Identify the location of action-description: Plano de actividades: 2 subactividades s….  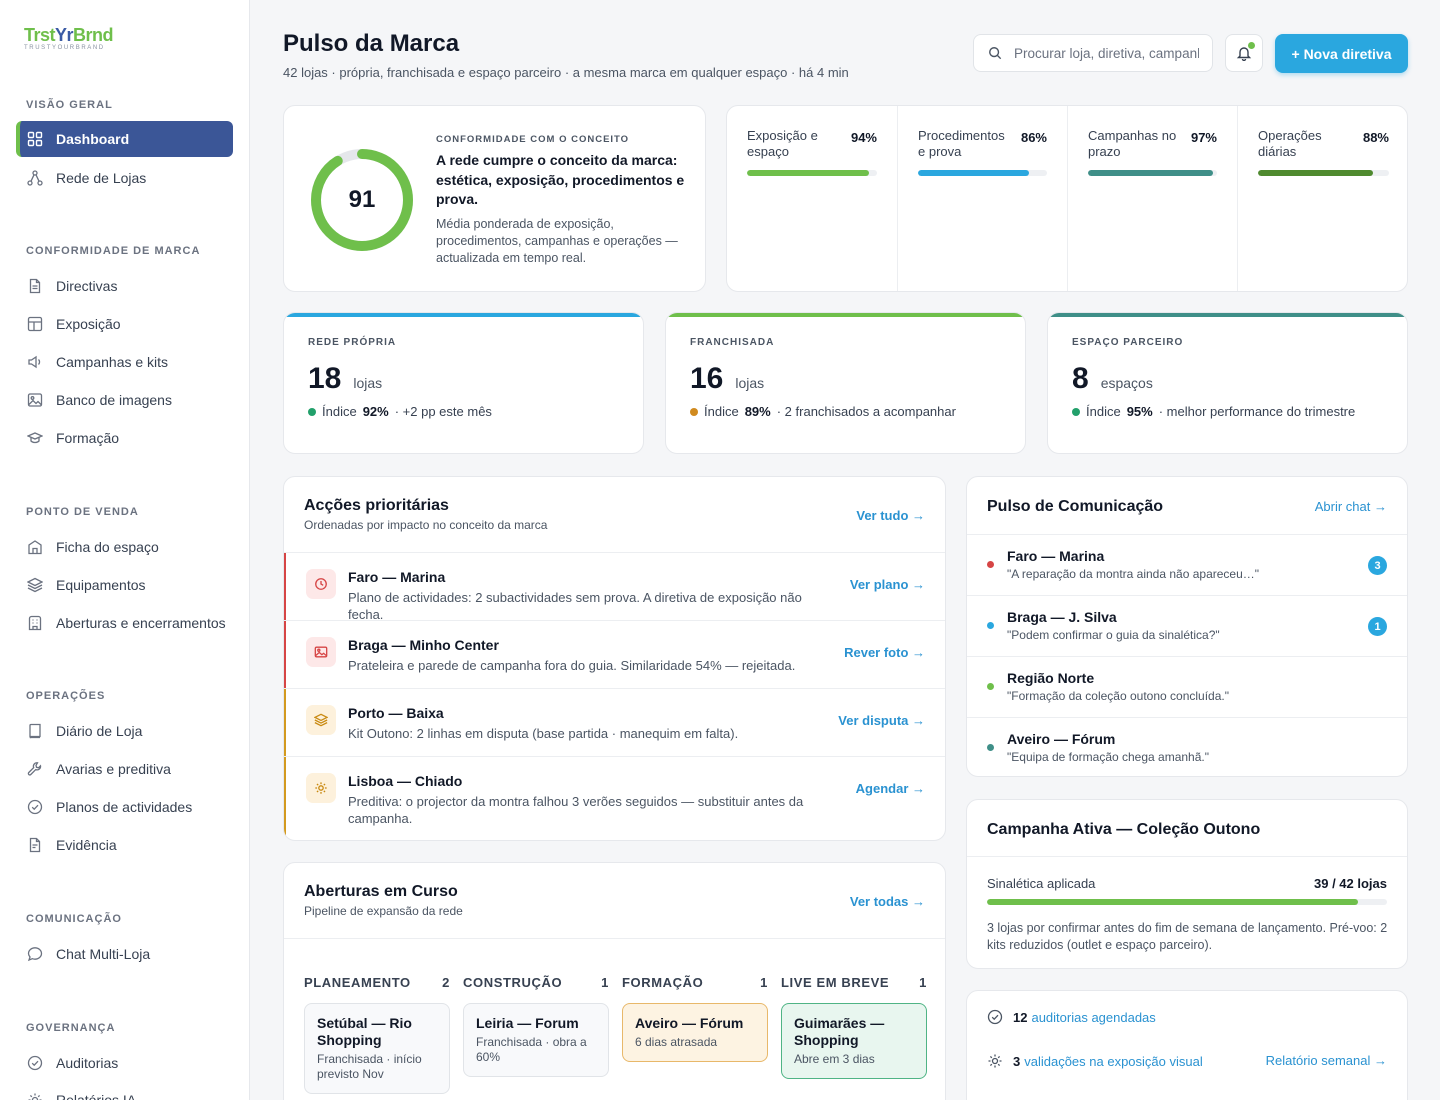
(575, 606).